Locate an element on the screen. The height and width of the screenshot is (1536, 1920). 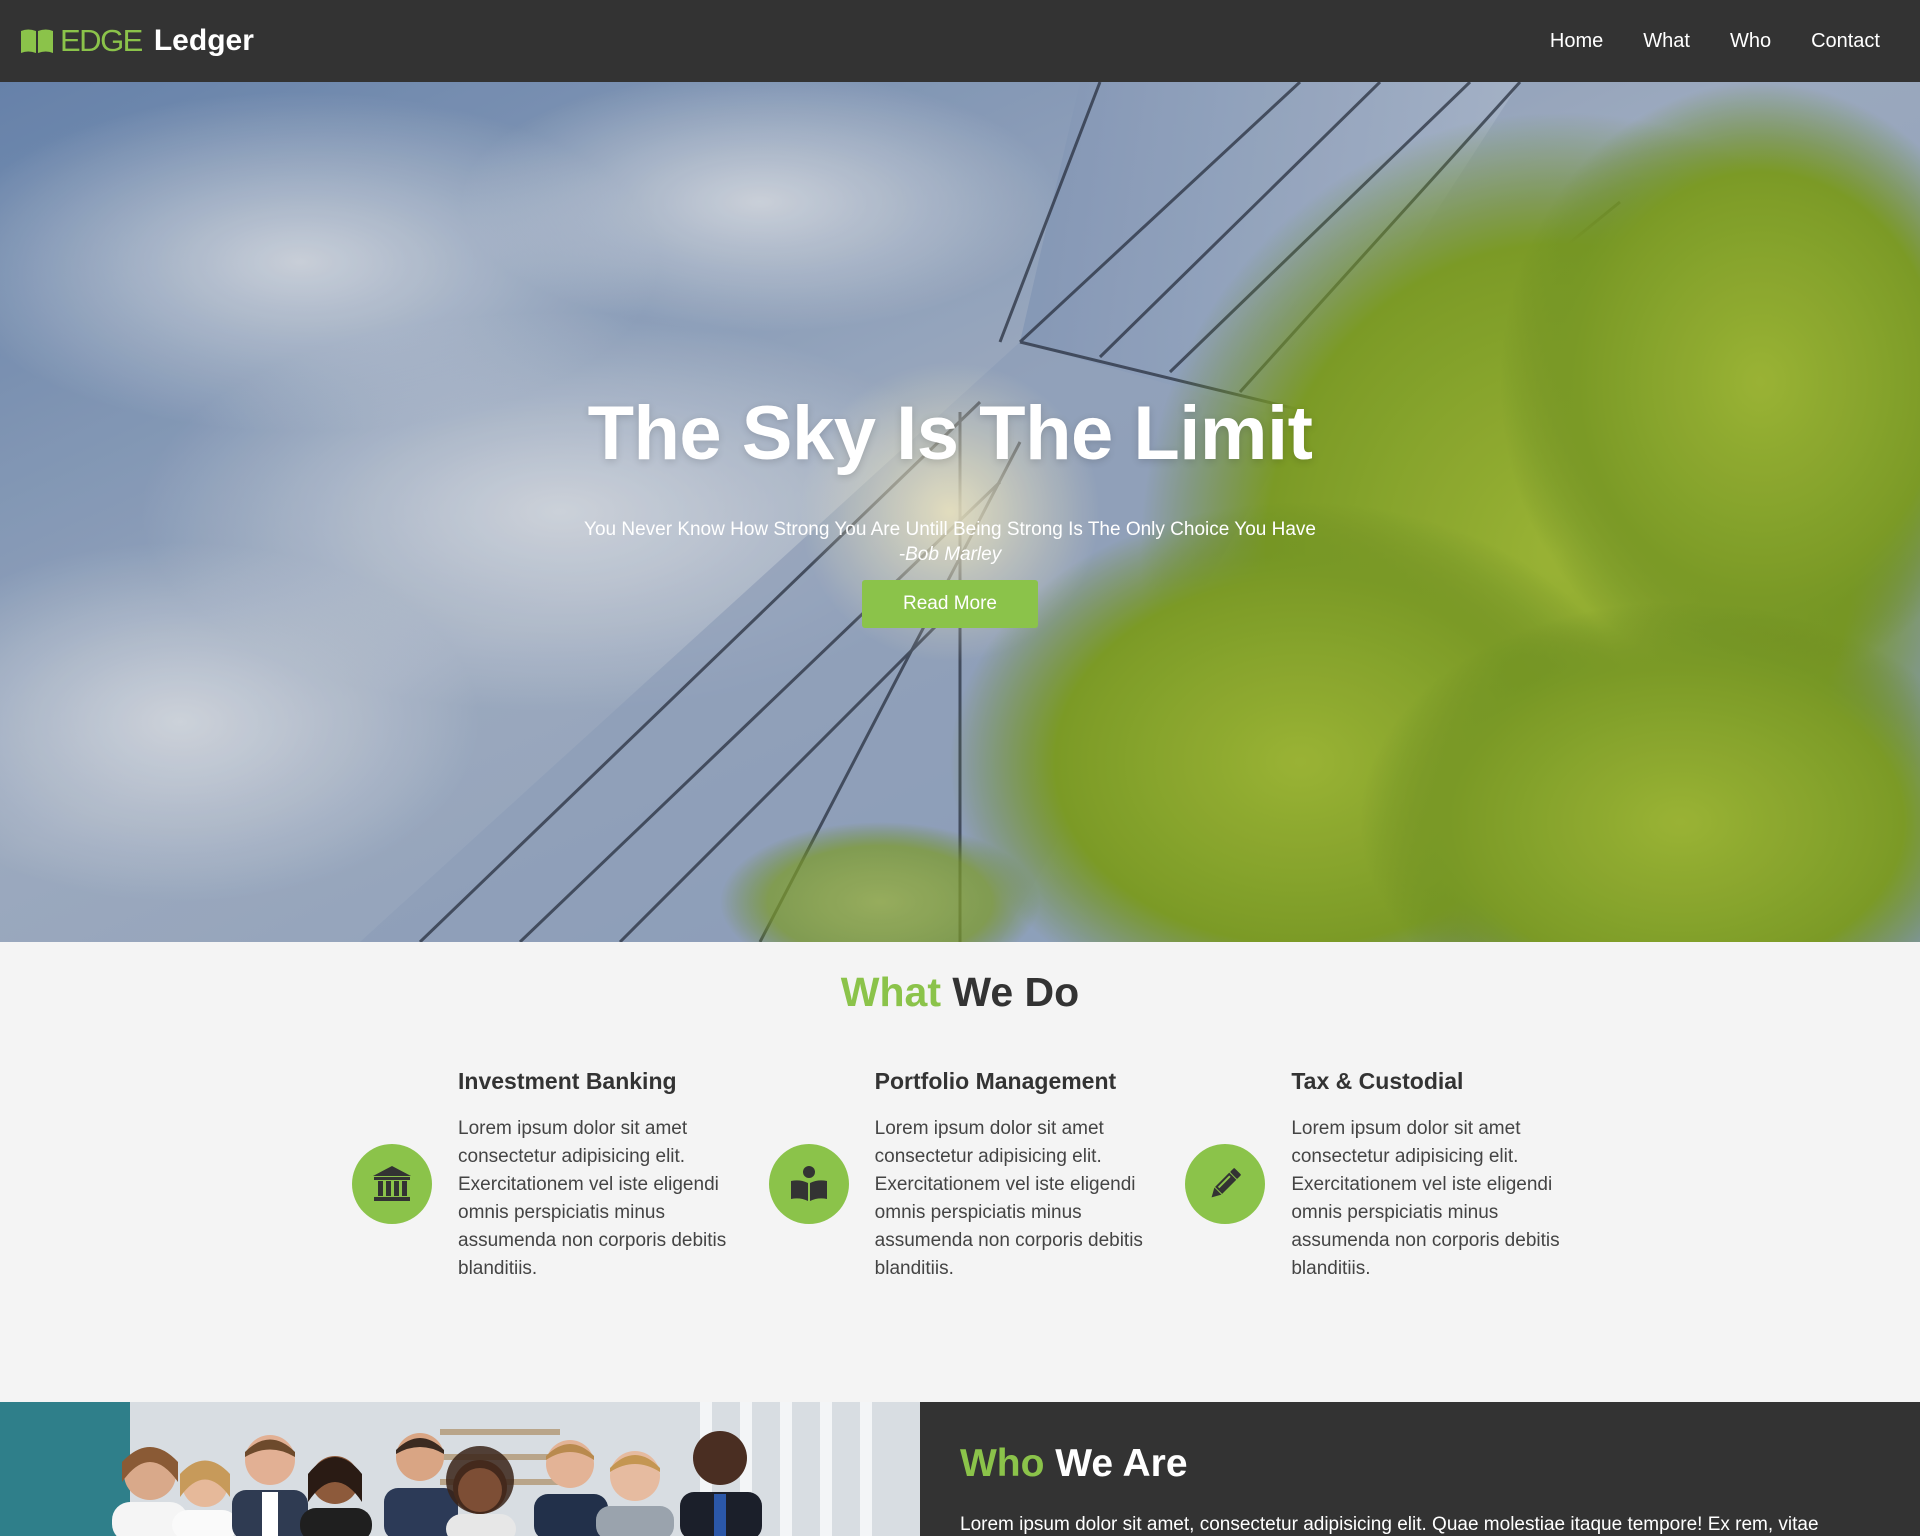
nav-link-home: Home is located at coordinates (1576, 41).